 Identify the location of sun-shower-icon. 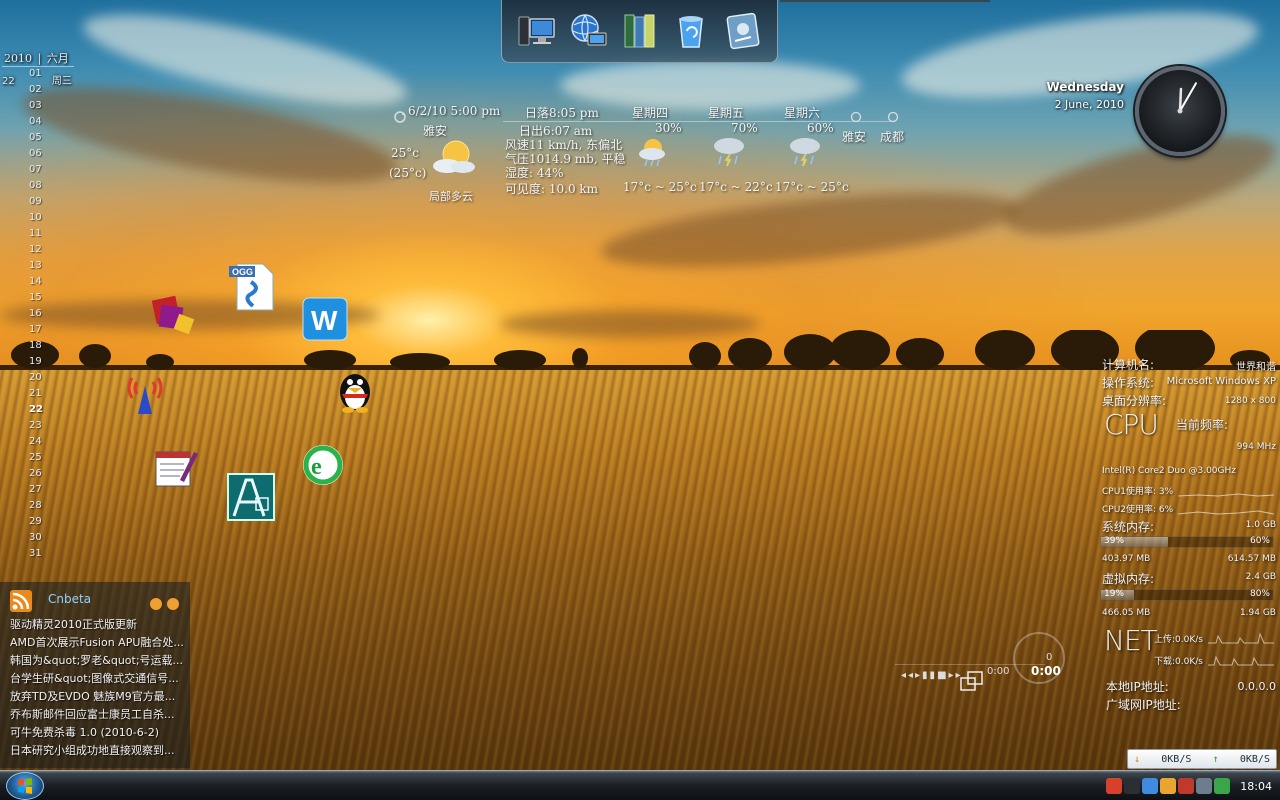
(652, 153).